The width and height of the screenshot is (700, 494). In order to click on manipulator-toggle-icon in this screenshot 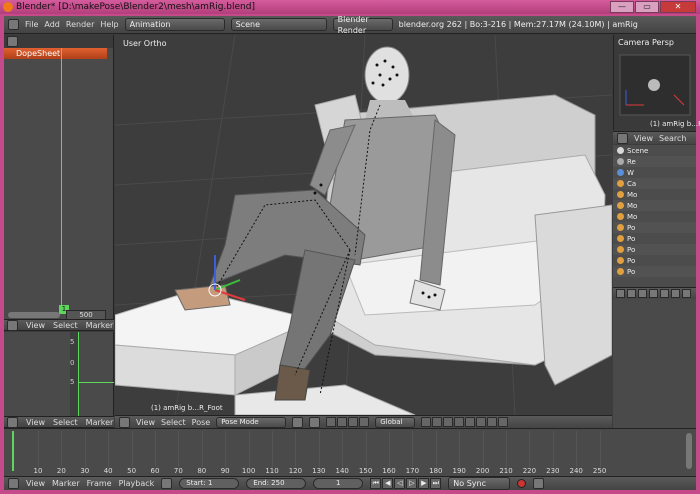, I will do `click(331, 422)`.